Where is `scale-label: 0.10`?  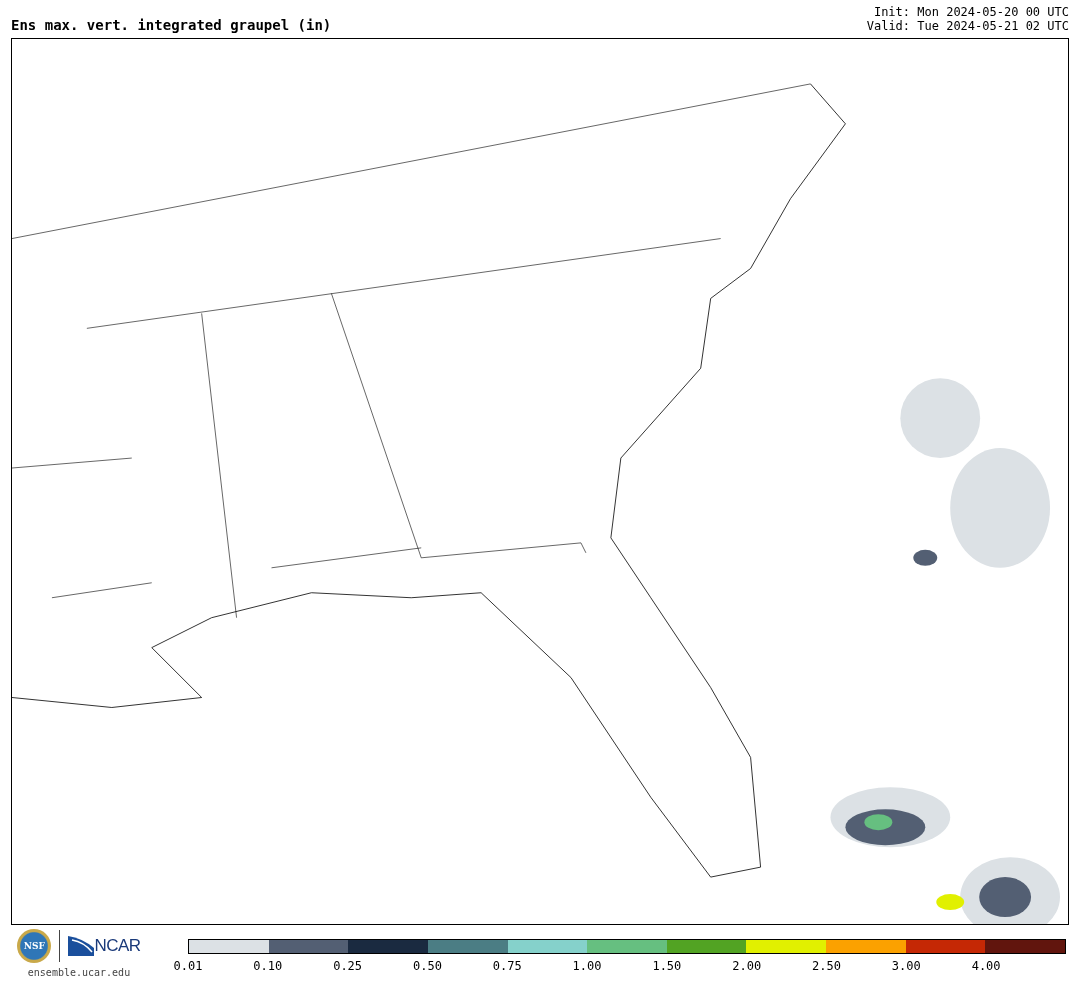
scale-label: 0.10 is located at coordinates (268, 966).